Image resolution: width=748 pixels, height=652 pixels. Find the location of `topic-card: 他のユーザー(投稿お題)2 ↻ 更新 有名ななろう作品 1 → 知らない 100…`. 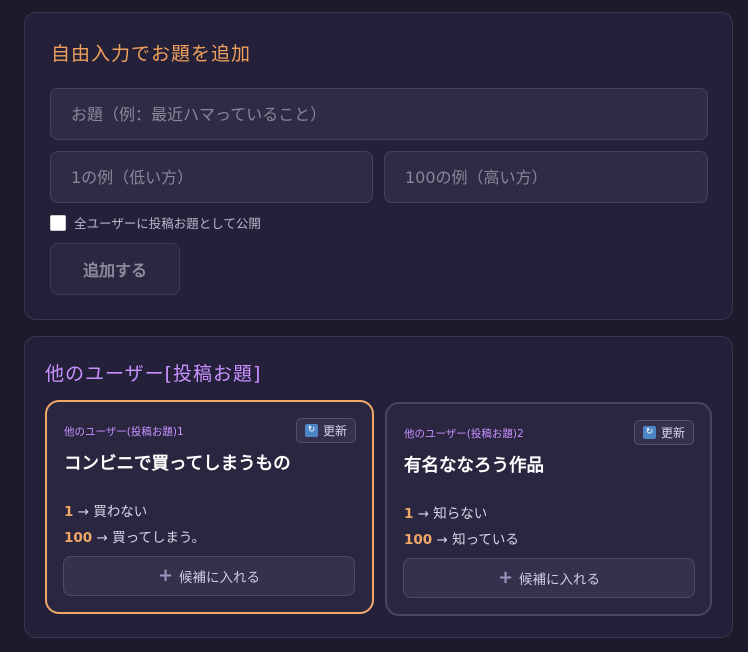

topic-card: 他のユーザー(投稿お題)2 ↻ 更新 有名ななろう作品 1 → 知らない 100… is located at coordinates (548, 509).